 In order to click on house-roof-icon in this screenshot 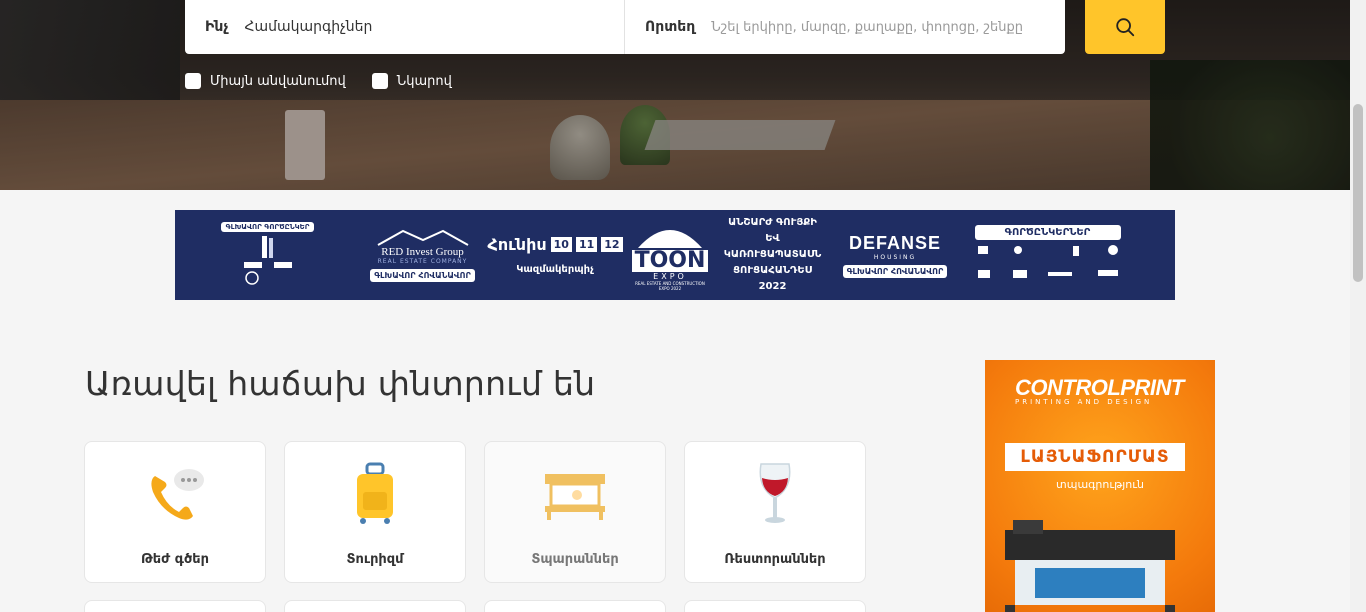, I will do `click(422, 237)`.